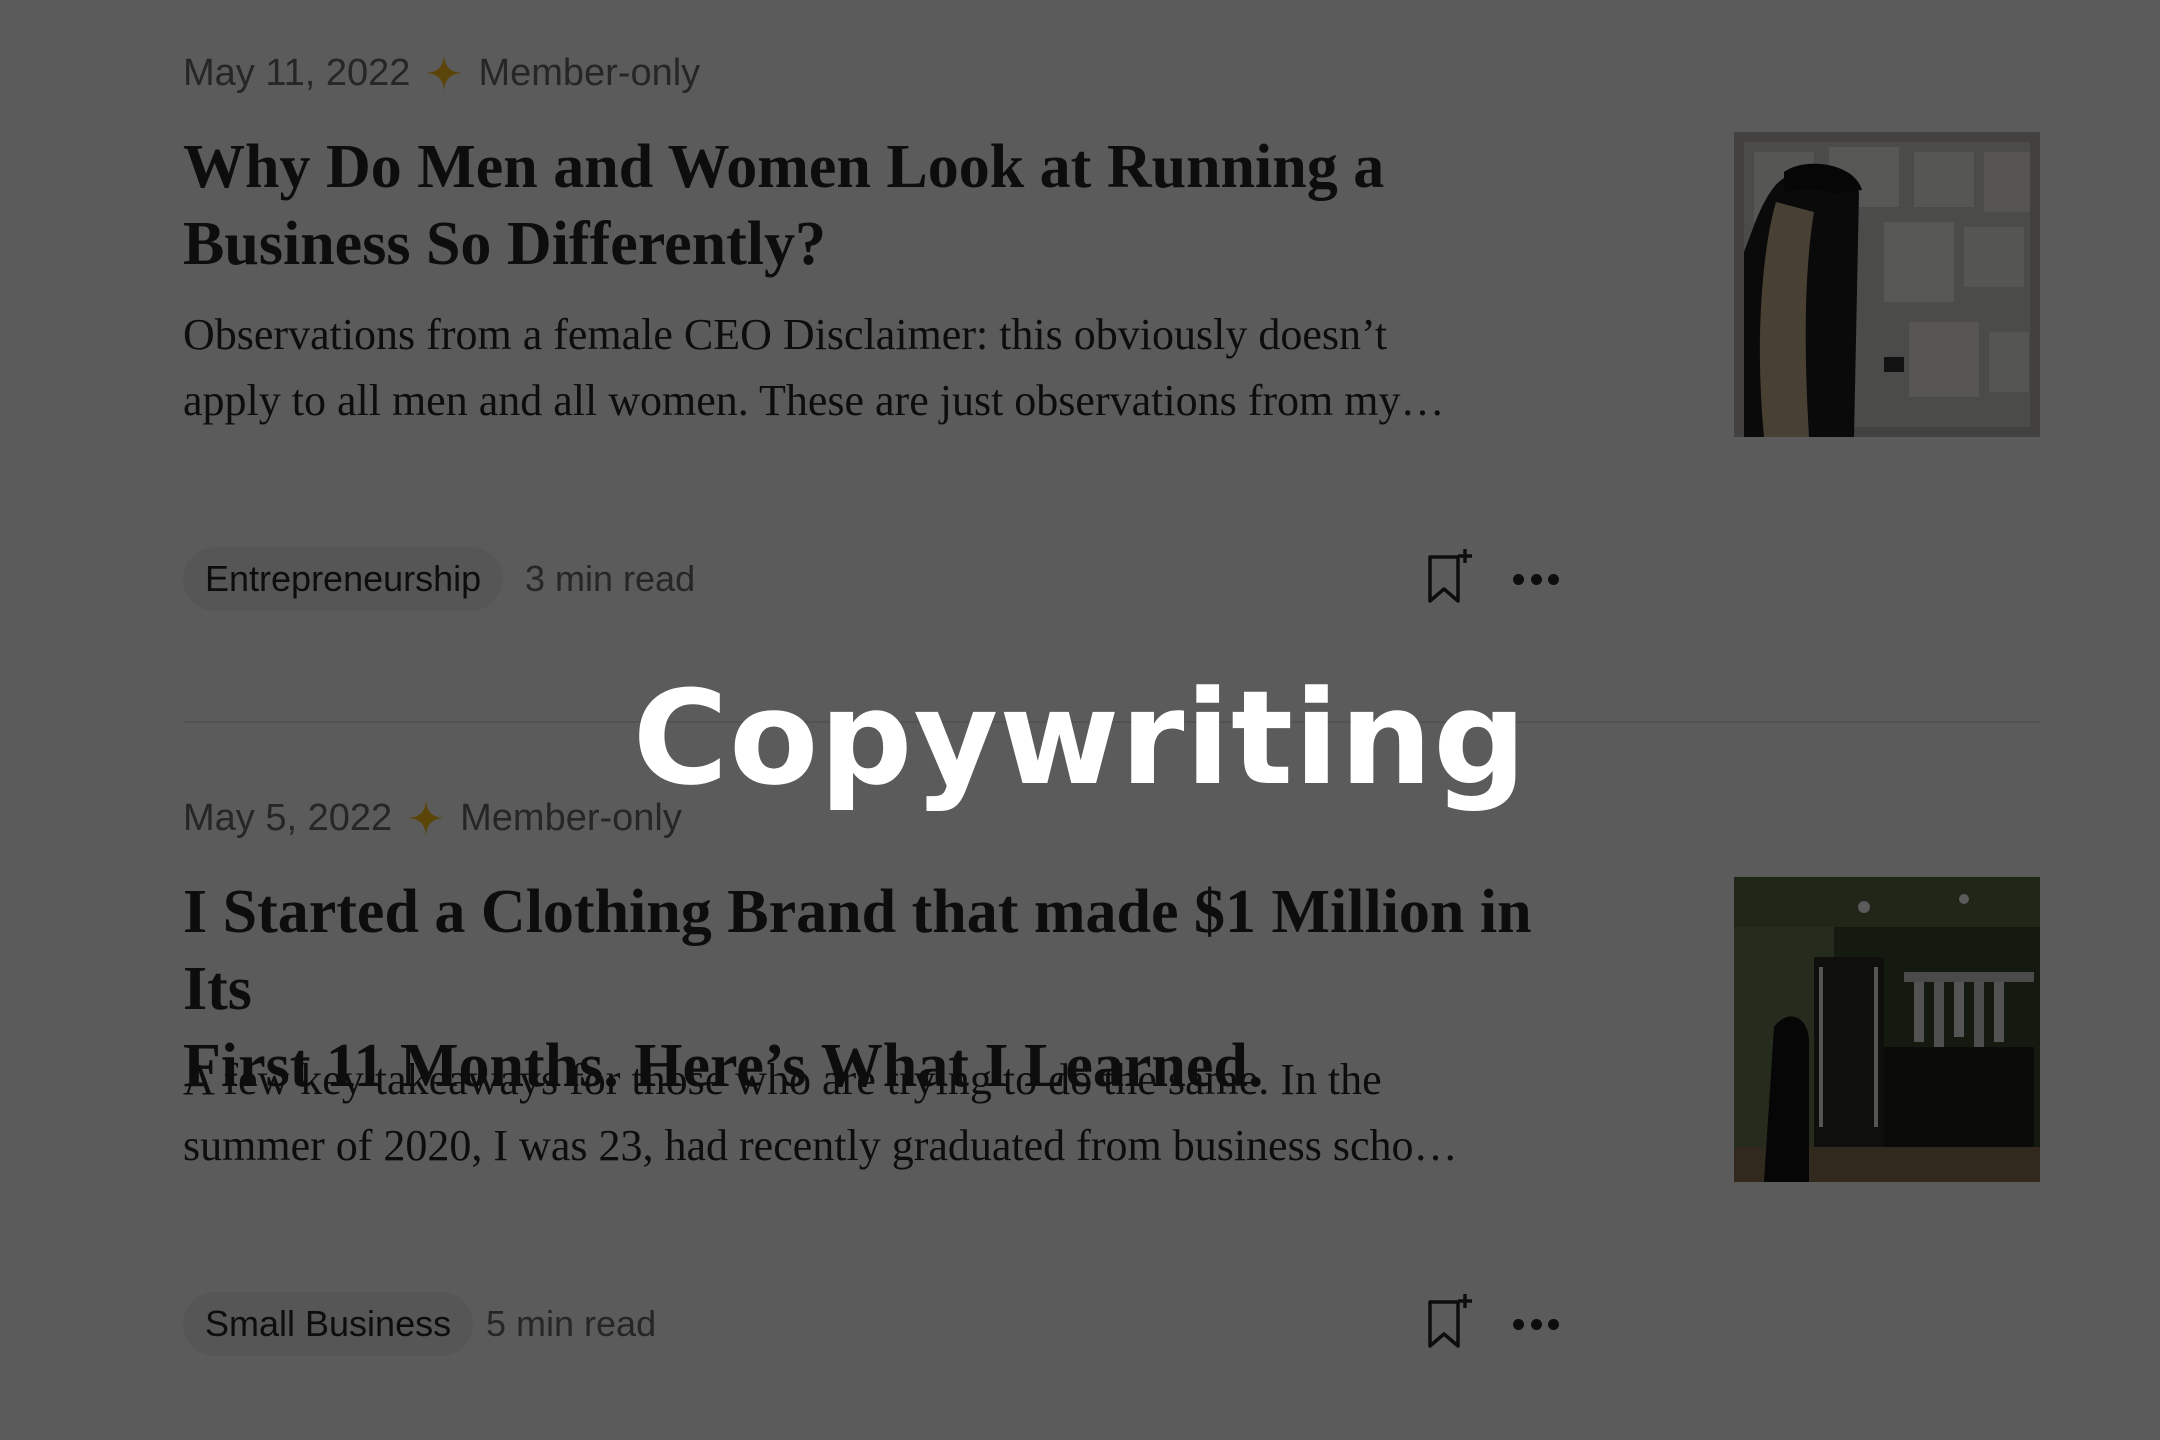 Image resolution: width=2160 pixels, height=1440 pixels. I want to click on topic-tag: Small Business, so click(328, 1324).